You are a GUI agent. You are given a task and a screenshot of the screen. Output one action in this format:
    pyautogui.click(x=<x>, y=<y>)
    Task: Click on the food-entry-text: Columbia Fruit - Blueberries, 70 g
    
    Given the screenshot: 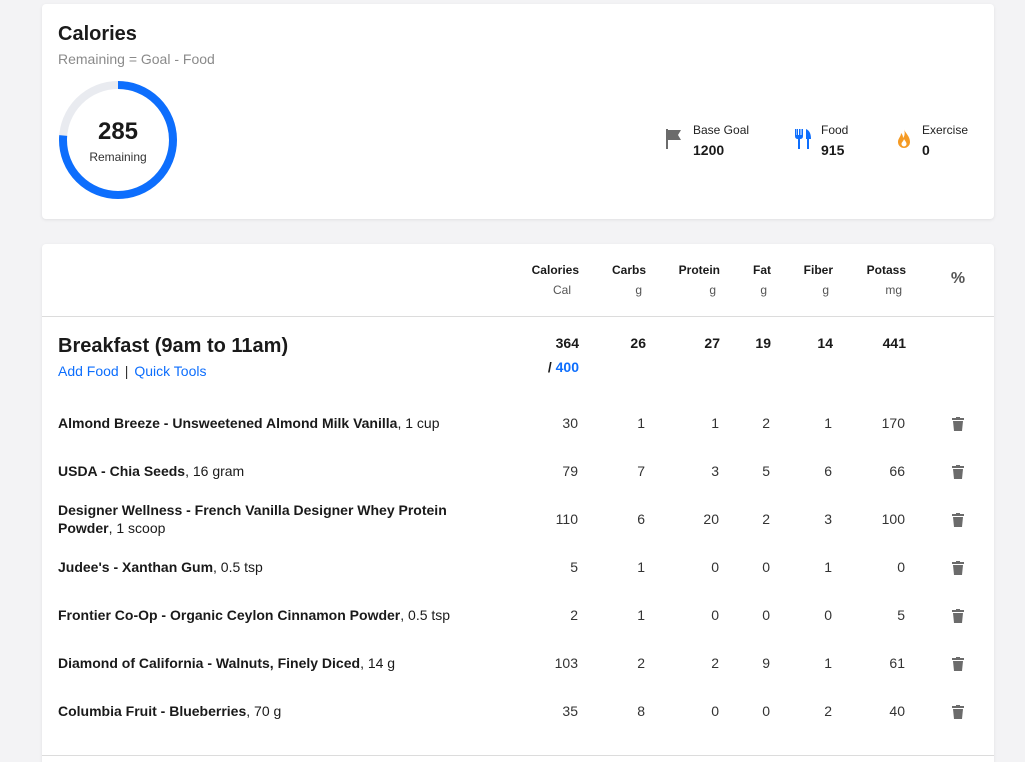 What is the action you would take?
    pyautogui.click(x=169, y=711)
    